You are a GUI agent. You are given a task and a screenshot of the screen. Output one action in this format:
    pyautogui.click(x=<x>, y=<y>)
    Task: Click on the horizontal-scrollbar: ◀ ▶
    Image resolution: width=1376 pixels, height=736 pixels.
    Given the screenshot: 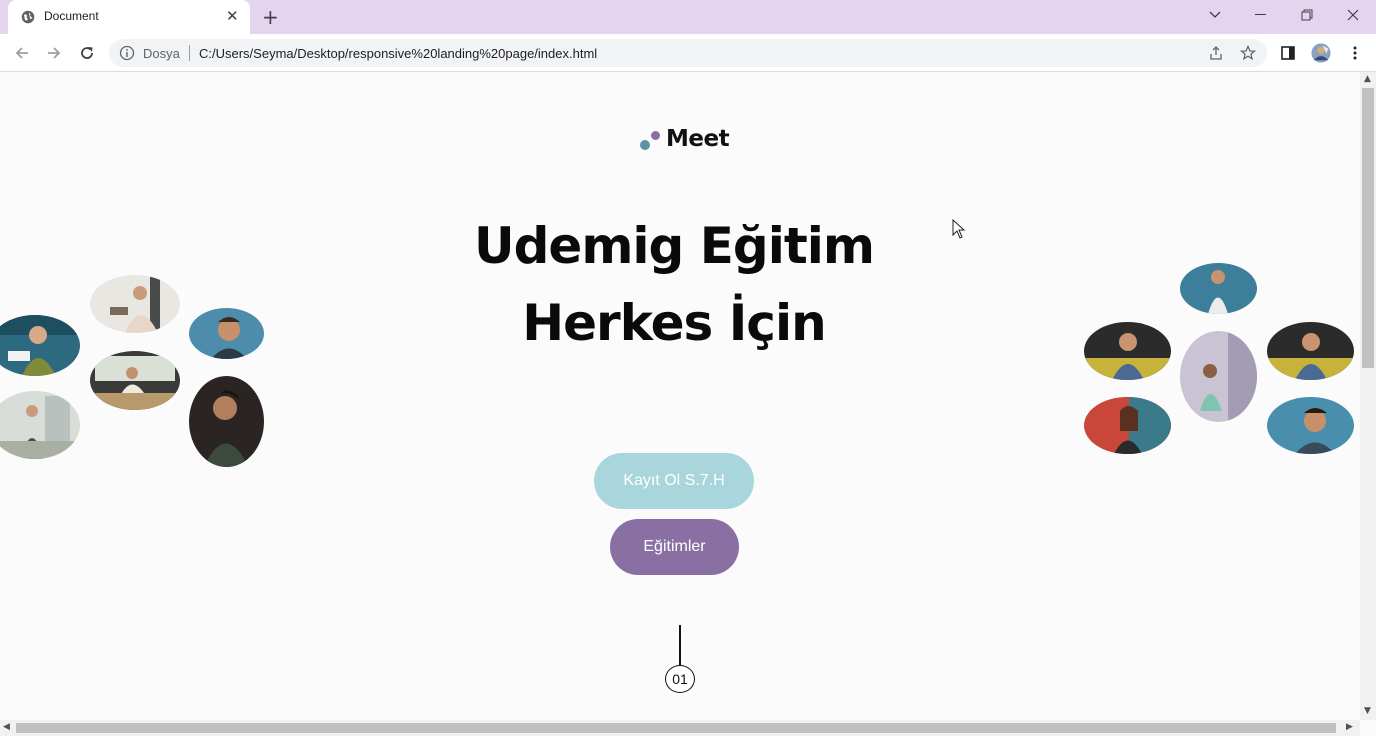 What is the action you would take?
    pyautogui.click(x=680, y=728)
    